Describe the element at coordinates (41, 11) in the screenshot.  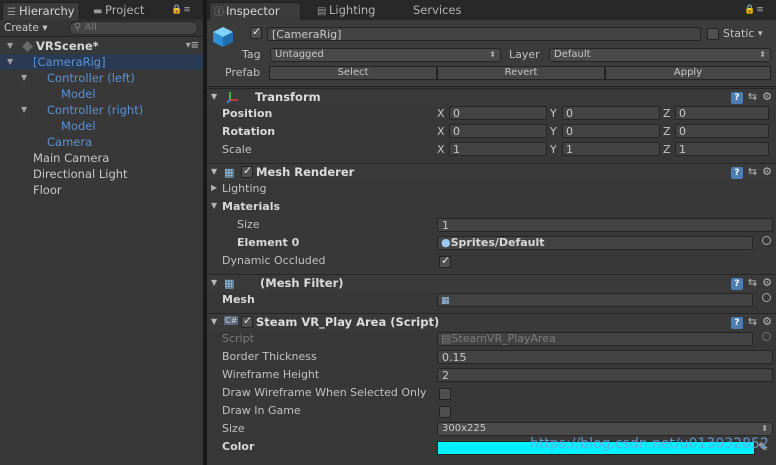
I see `tab-hierarchy: ☰ Hierarchy` at that location.